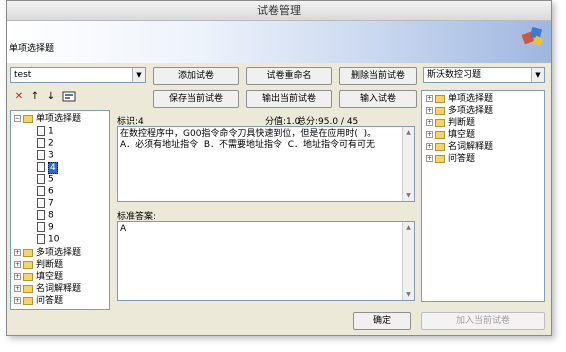 The height and width of the screenshot is (352, 566). Describe the element at coordinates (483, 196) in the screenshot. I see `question-bank-tree: + 单项选择题 + 多项选择题 + 判断题 + 填空题 + 名词解释题 + 问答题` at that location.